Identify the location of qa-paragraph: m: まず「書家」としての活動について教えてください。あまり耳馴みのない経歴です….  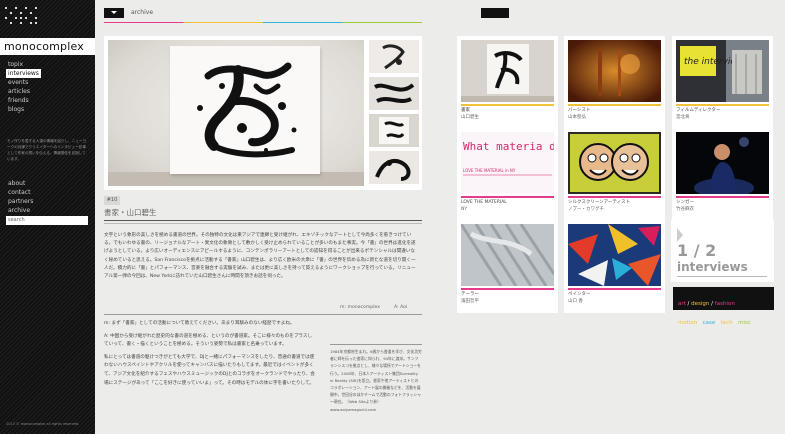
(199, 323).